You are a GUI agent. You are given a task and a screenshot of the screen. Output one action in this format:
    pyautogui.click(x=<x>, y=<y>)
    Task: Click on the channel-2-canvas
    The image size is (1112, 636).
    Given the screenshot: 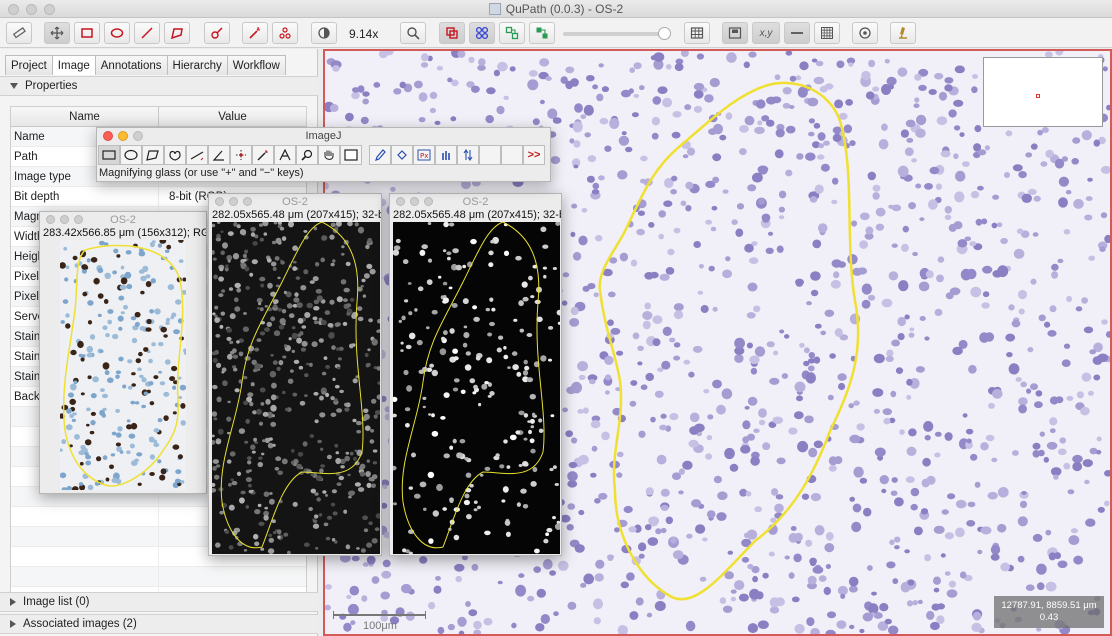 What is the action you would take?
    pyautogui.click(x=476, y=388)
    